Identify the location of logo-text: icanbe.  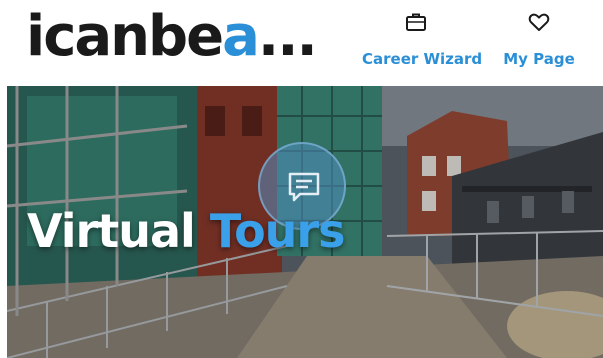
(125, 36).